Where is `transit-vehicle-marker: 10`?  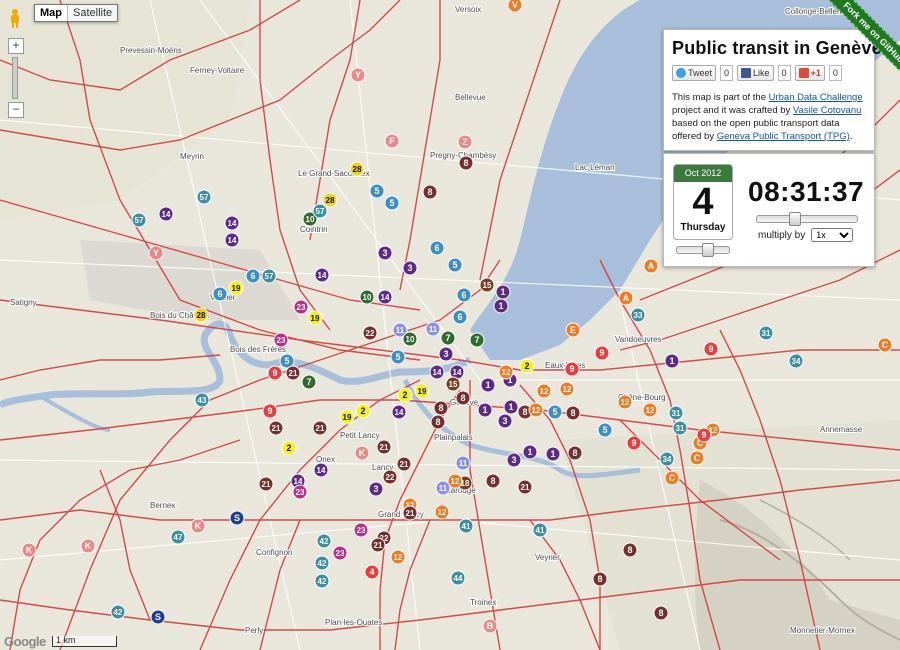 transit-vehicle-marker: 10 is located at coordinates (410, 339).